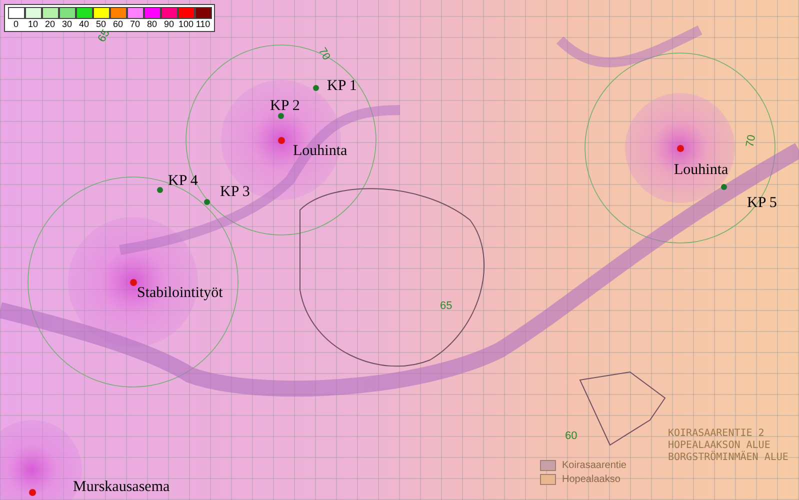 The image size is (799, 500). What do you see at coordinates (49, 24) in the screenshot?
I see `legend-label: 20` at bounding box center [49, 24].